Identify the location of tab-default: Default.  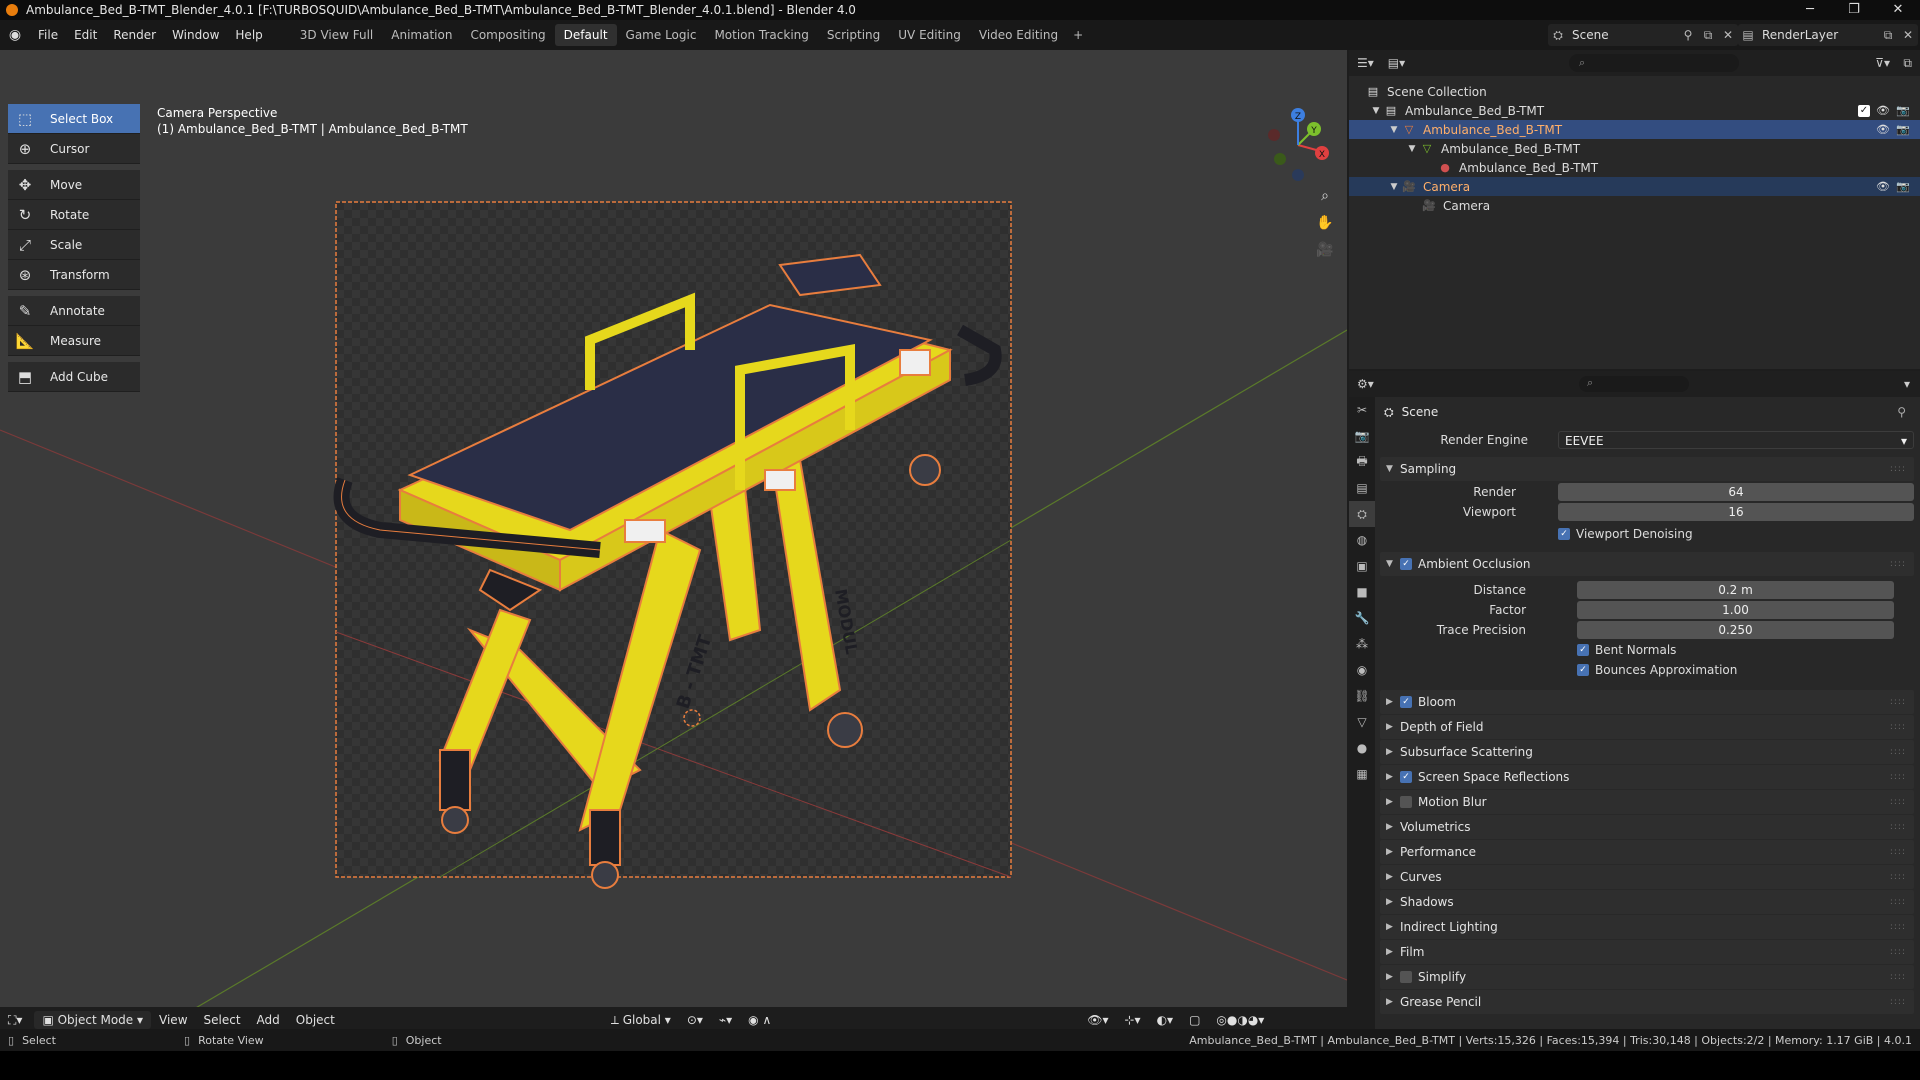
(585, 35).